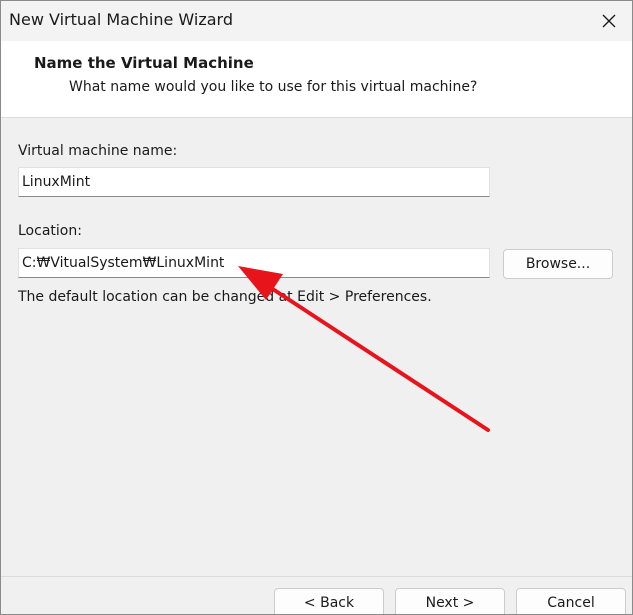  I want to click on vm-name-label: Virtual machine name:, so click(98, 151).